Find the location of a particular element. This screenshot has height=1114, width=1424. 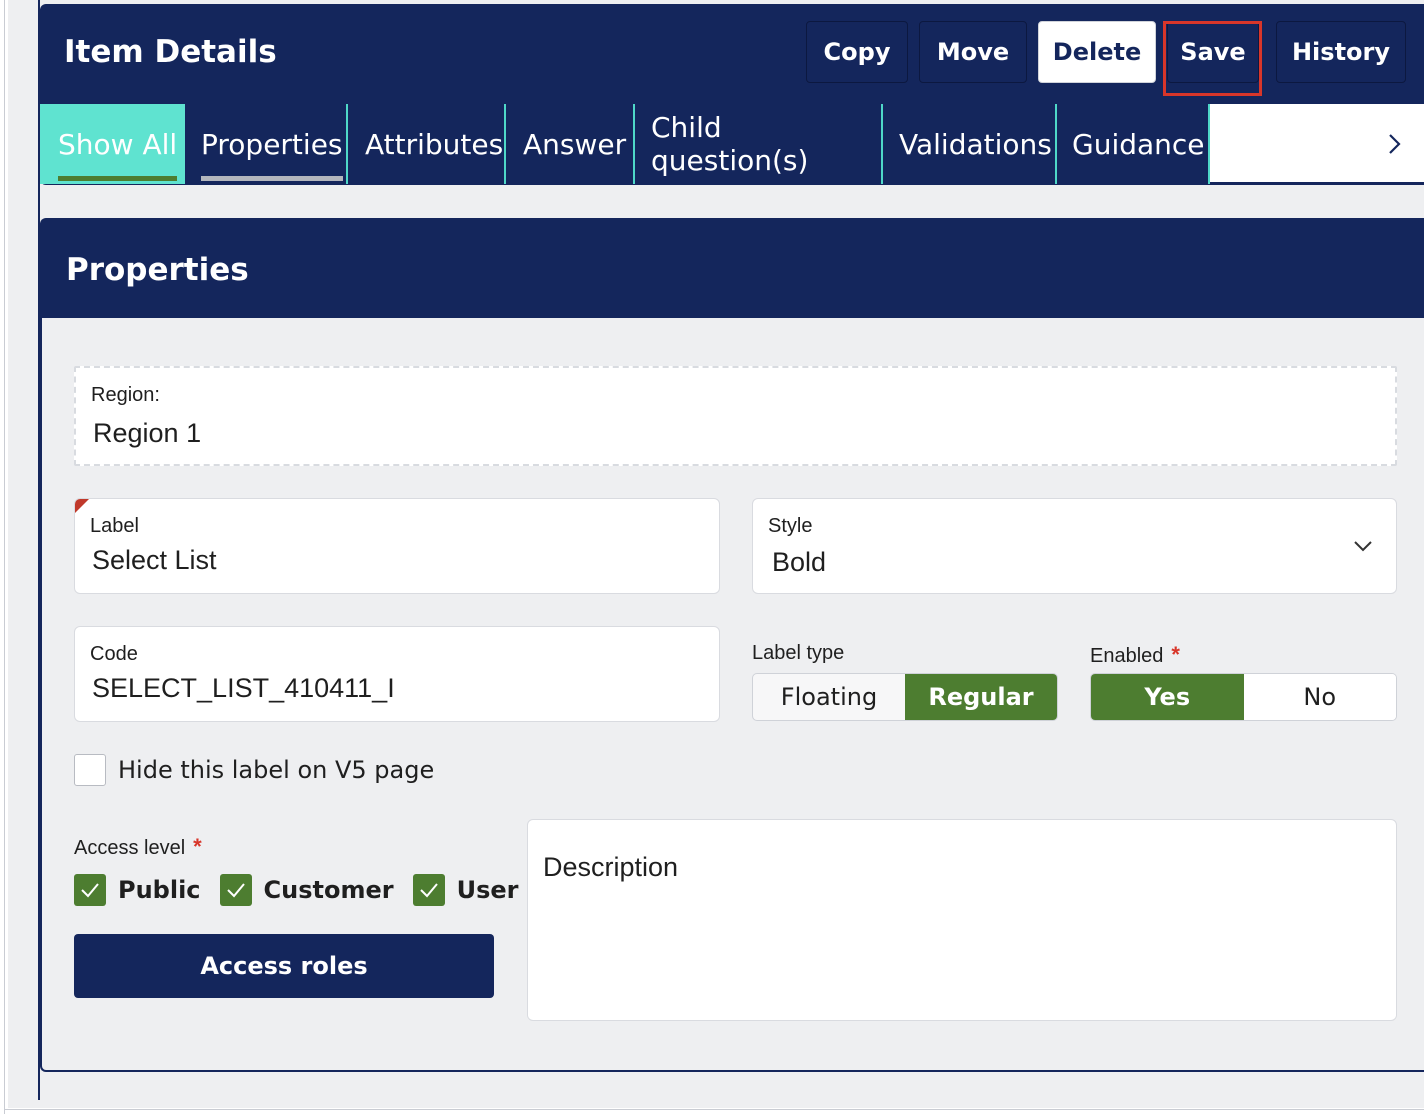

tab-attributes: Attributes is located at coordinates (427, 144).